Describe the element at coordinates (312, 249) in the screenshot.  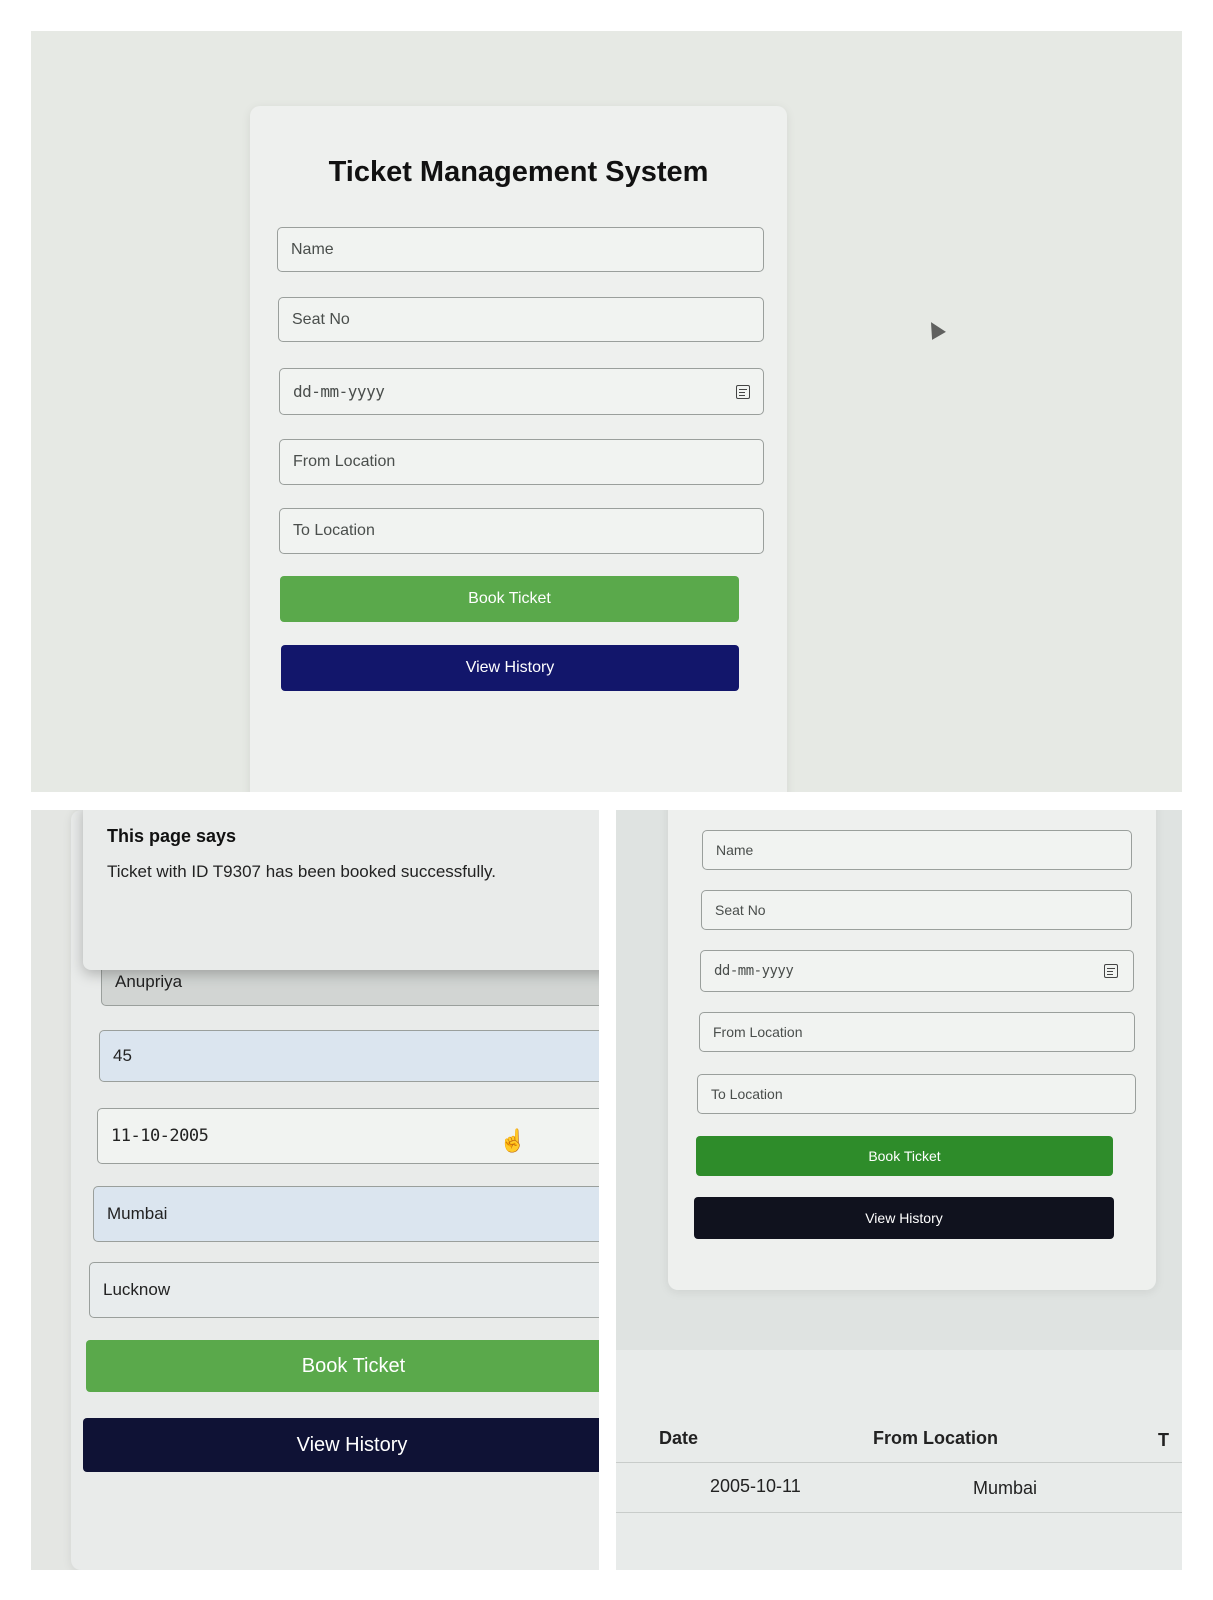
I see `name-placeholder: Name` at that location.